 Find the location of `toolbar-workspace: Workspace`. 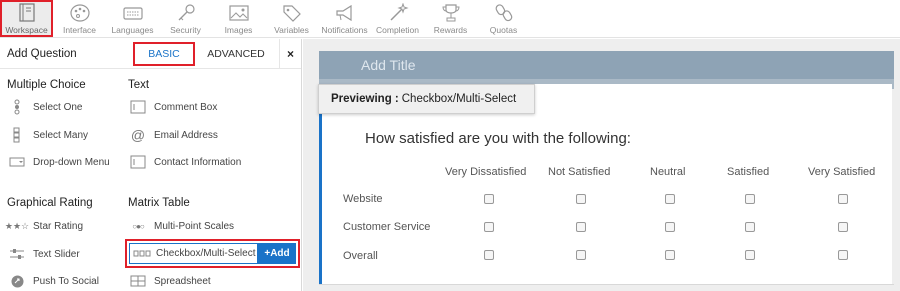

toolbar-workspace: Workspace is located at coordinates (26, 18).